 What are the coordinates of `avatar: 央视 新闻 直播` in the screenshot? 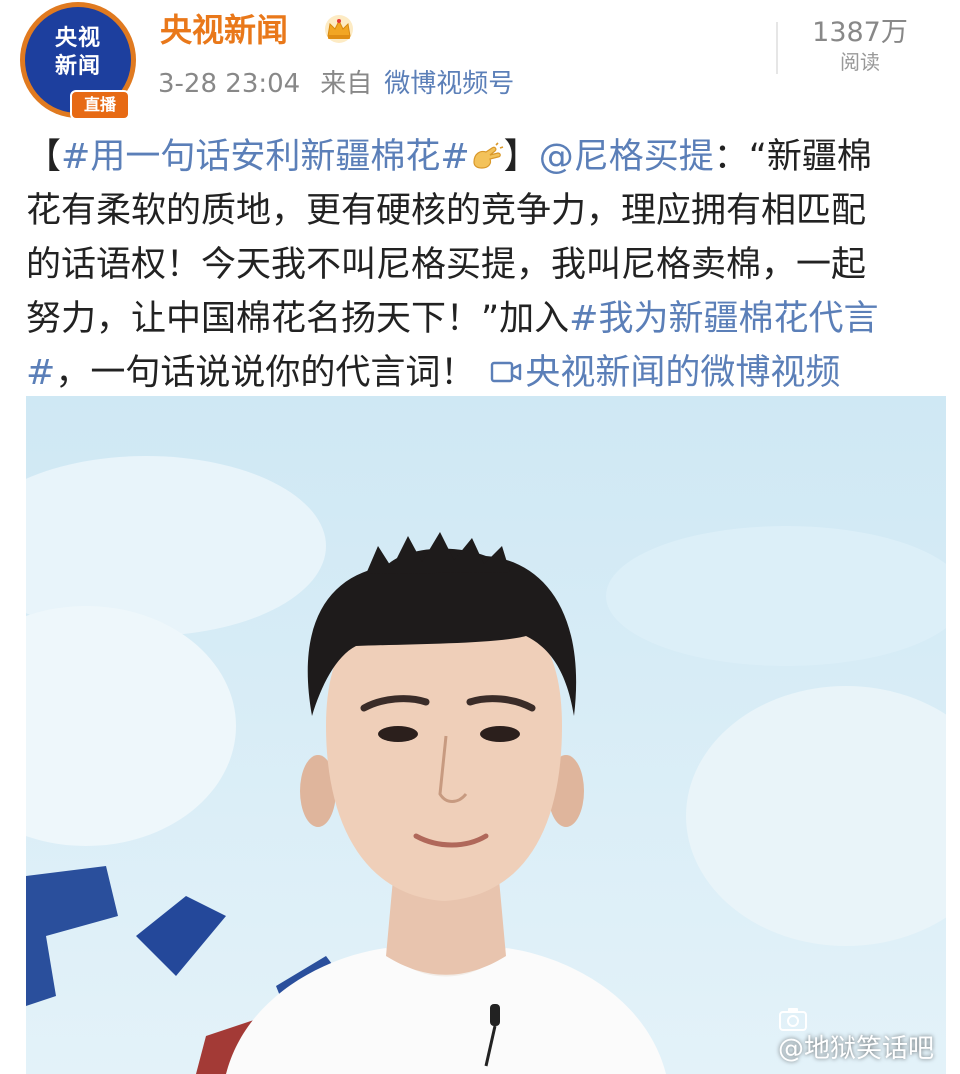 It's located at (78, 61).